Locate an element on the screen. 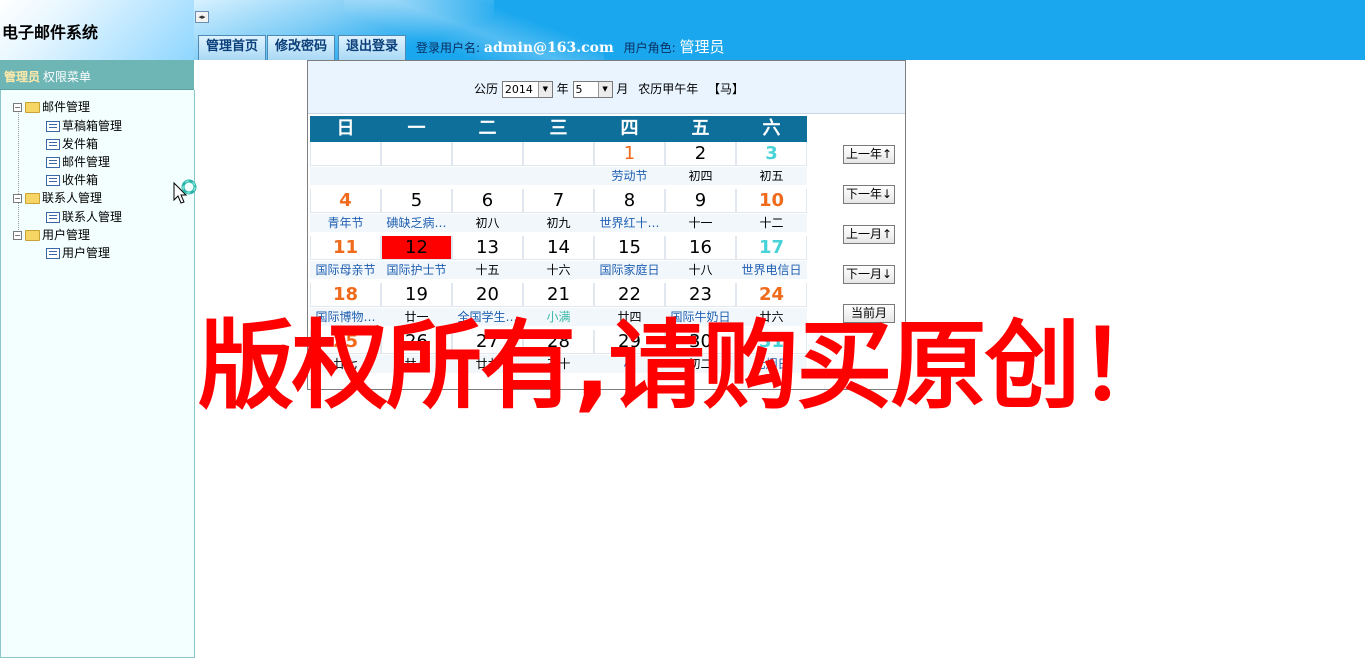 This screenshot has height=661, width=1365. tree-group-mail: − 邮件管理 is located at coordinates (51, 107).